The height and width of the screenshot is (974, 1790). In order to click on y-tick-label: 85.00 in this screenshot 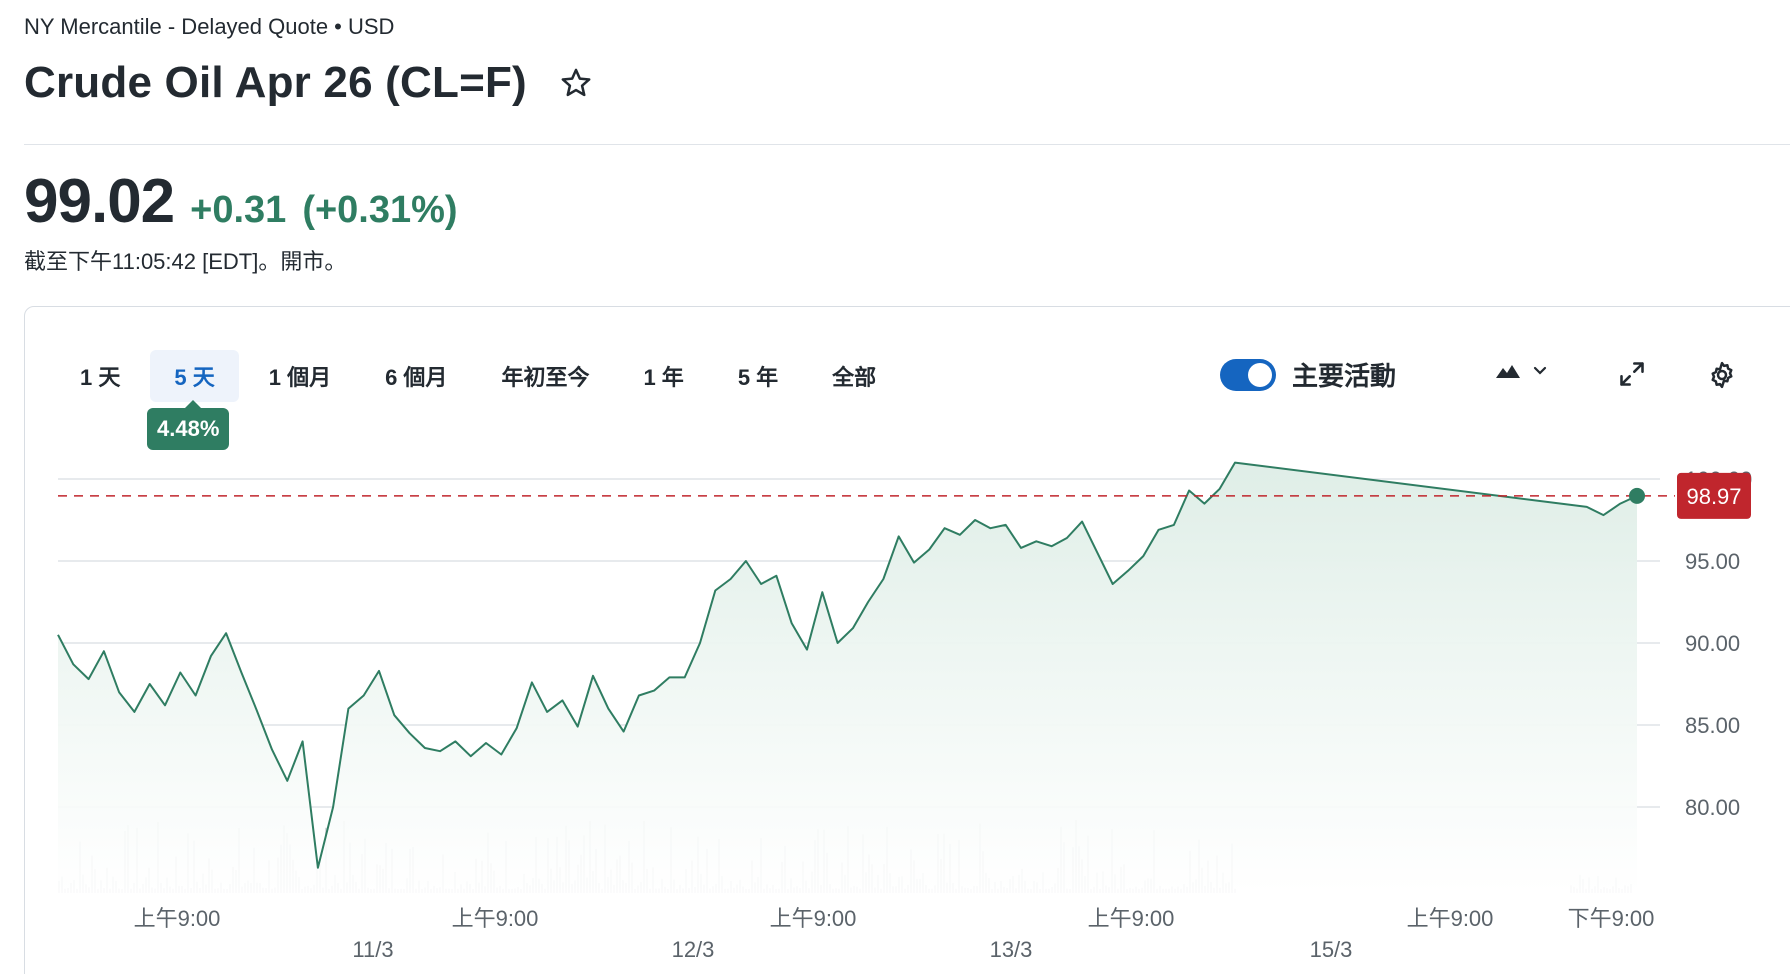, I will do `click(1712, 725)`.